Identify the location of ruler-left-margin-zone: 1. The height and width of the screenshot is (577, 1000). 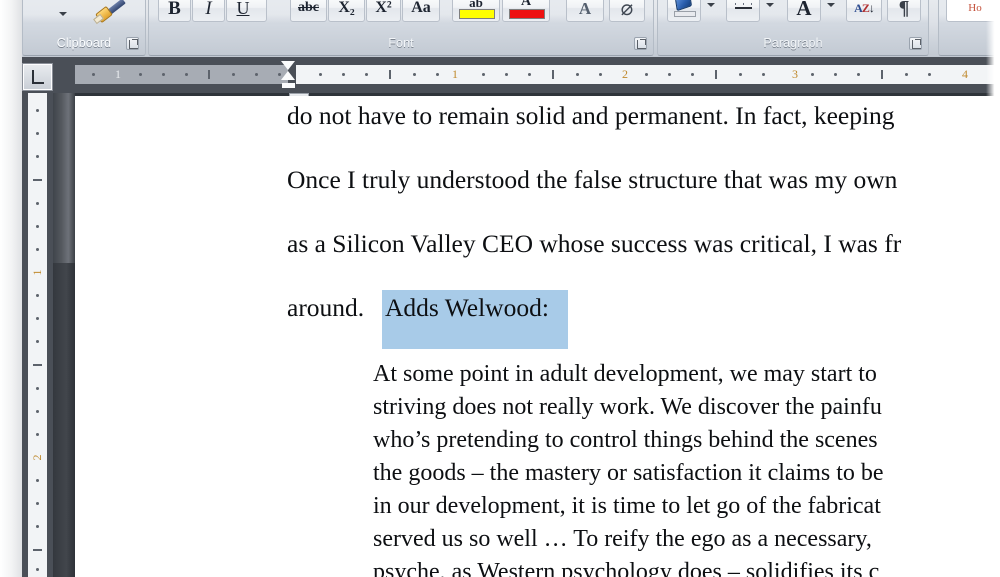
(181, 74).